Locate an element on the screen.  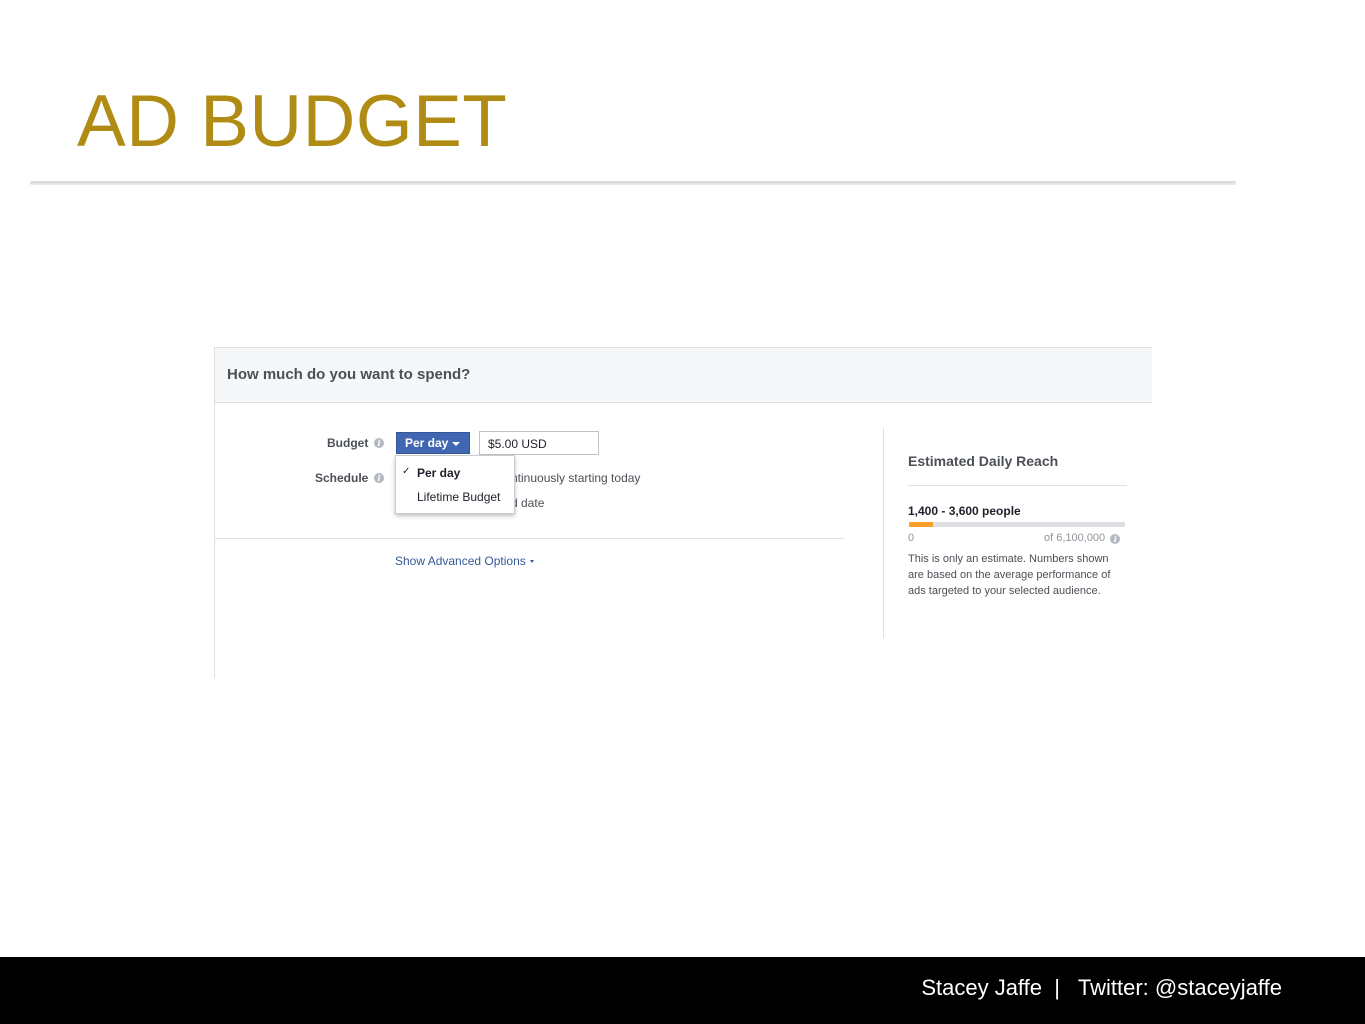
title-divider is located at coordinates (633, 183).